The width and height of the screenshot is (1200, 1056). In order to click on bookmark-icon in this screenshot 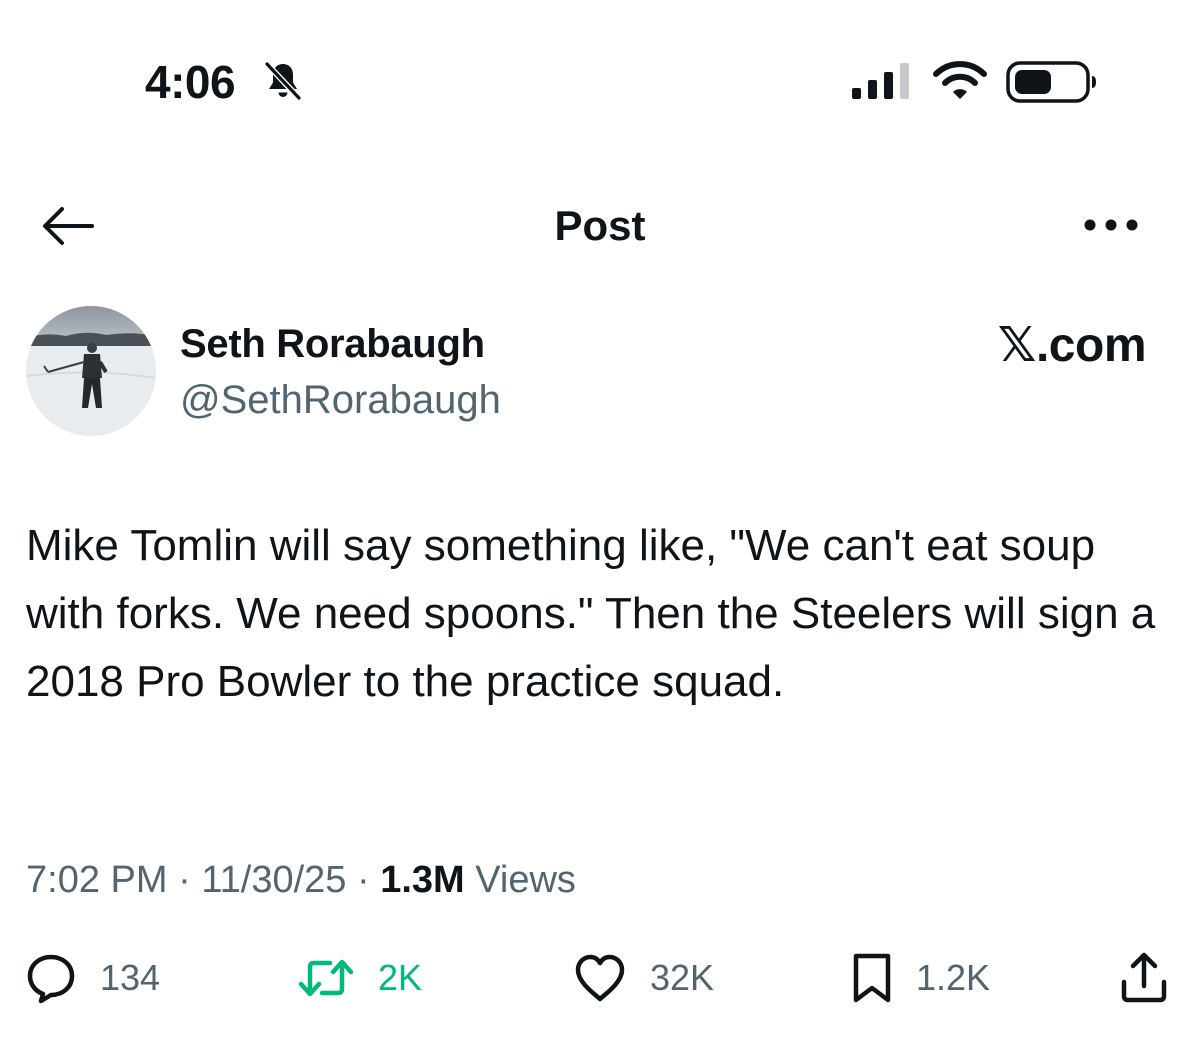, I will do `click(872, 978)`.